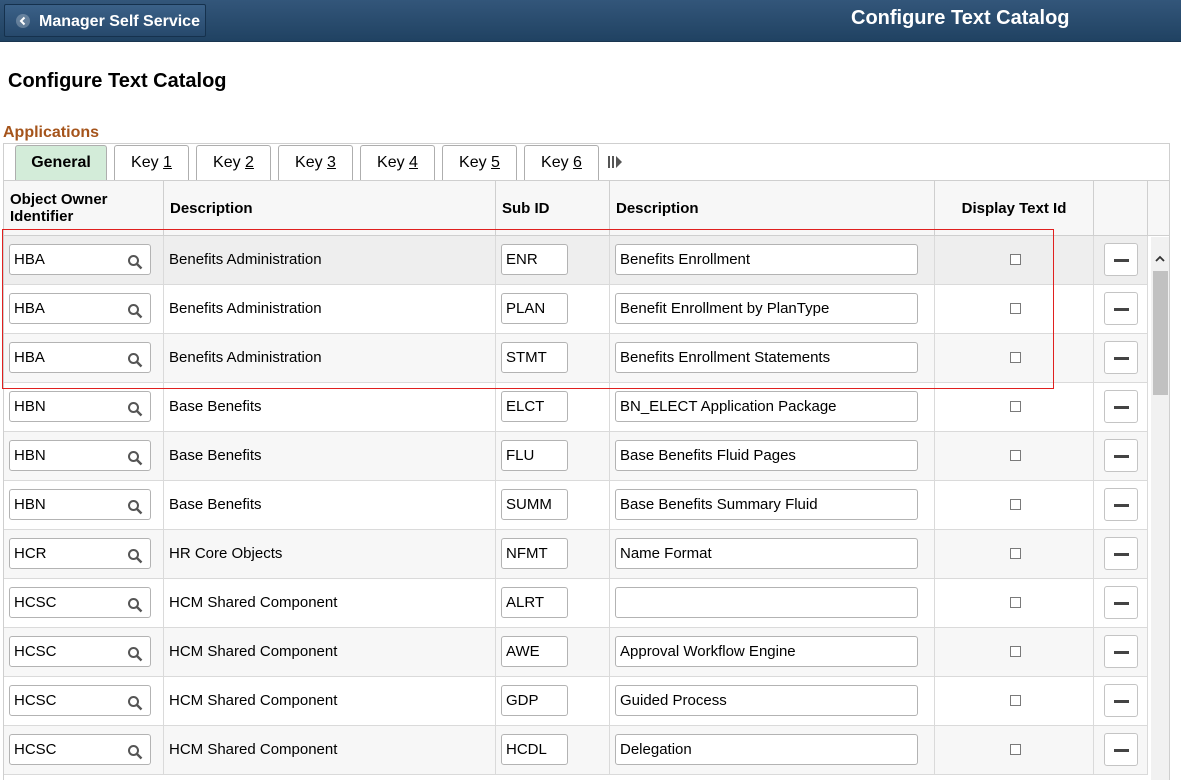 The width and height of the screenshot is (1181, 780). Describe the element at coordinates (315, 163) in the screenshot. I see `tab-key-3: Key 3` at that location.